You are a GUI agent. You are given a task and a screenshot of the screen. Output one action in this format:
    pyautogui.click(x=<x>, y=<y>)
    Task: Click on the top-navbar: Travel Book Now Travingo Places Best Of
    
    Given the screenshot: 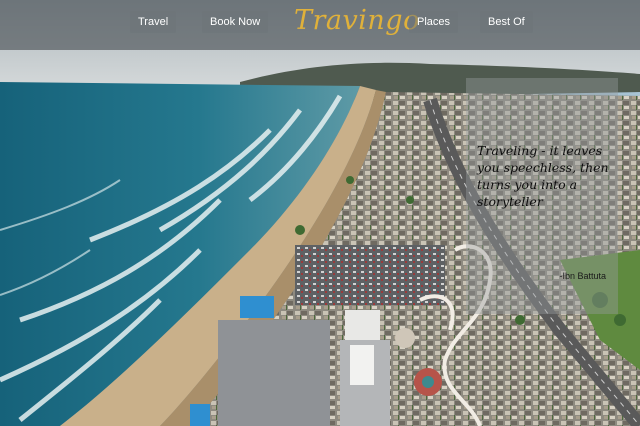 What is the action you would take?
    pyautogui.click(x=320, y=25)
    